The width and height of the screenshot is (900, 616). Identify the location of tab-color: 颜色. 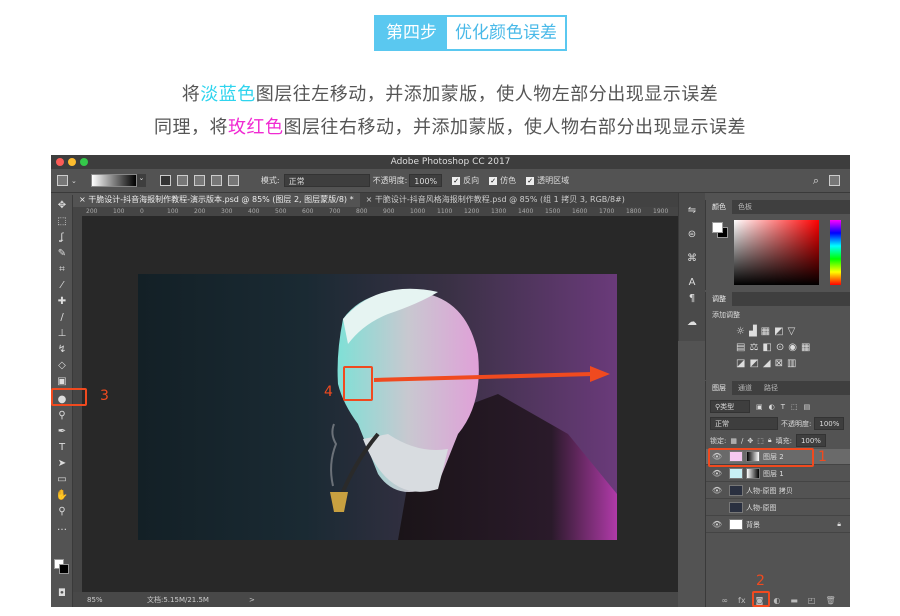
(719, 207).